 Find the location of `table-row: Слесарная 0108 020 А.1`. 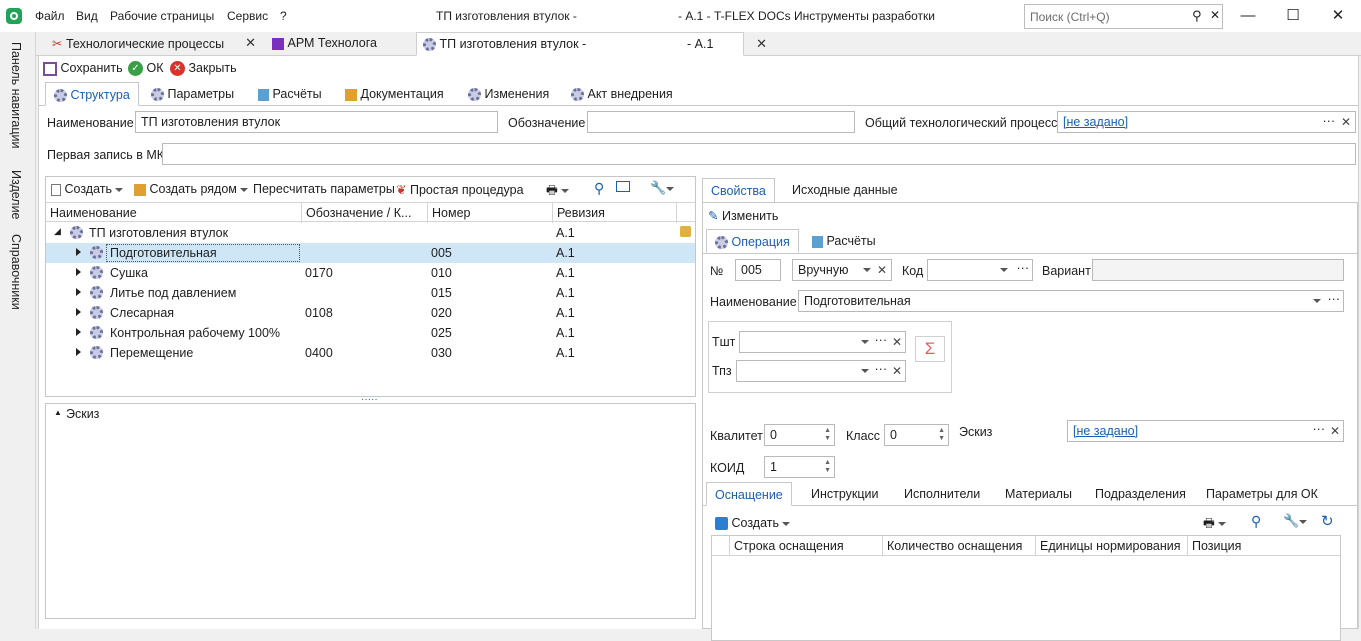

table-row: Слесарная 0108 020 А.1 is located at coordinates (370, 313).